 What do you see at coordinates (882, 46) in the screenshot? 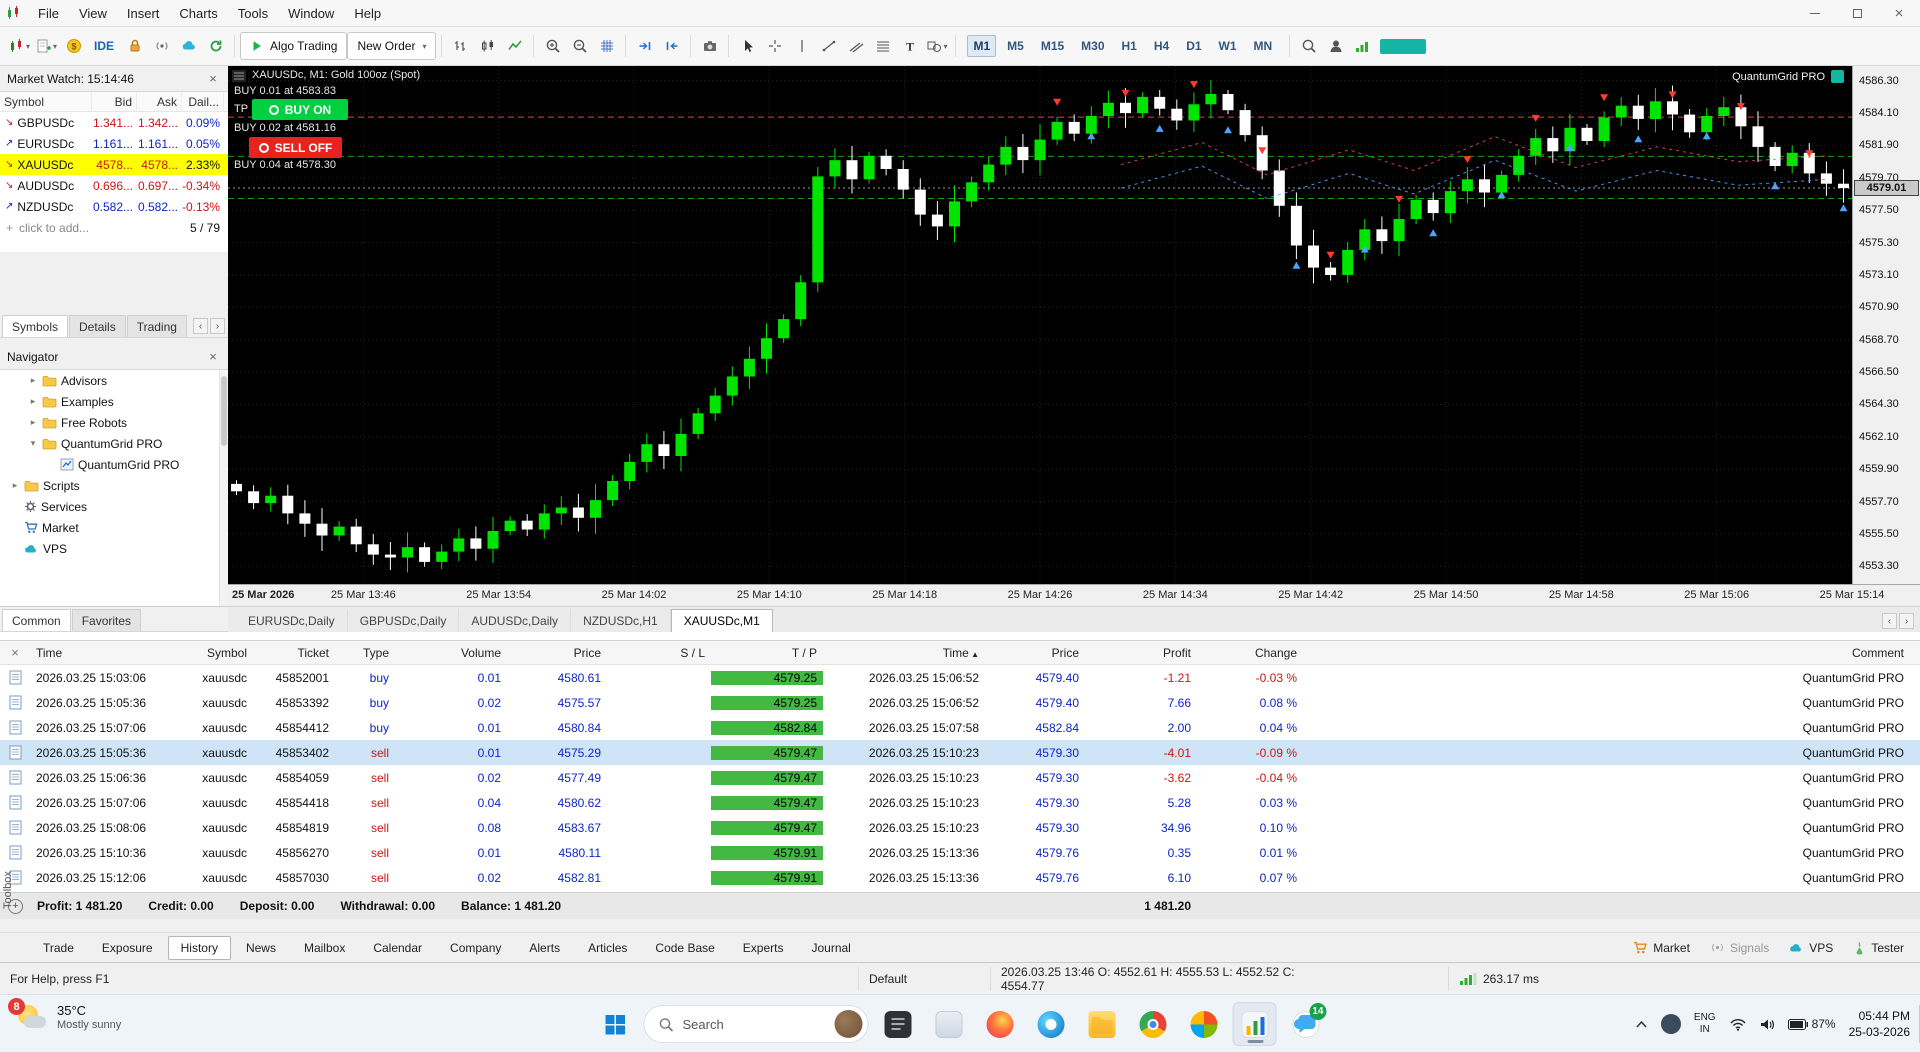
I see `fibo-button` at bounding box center [882, 46].